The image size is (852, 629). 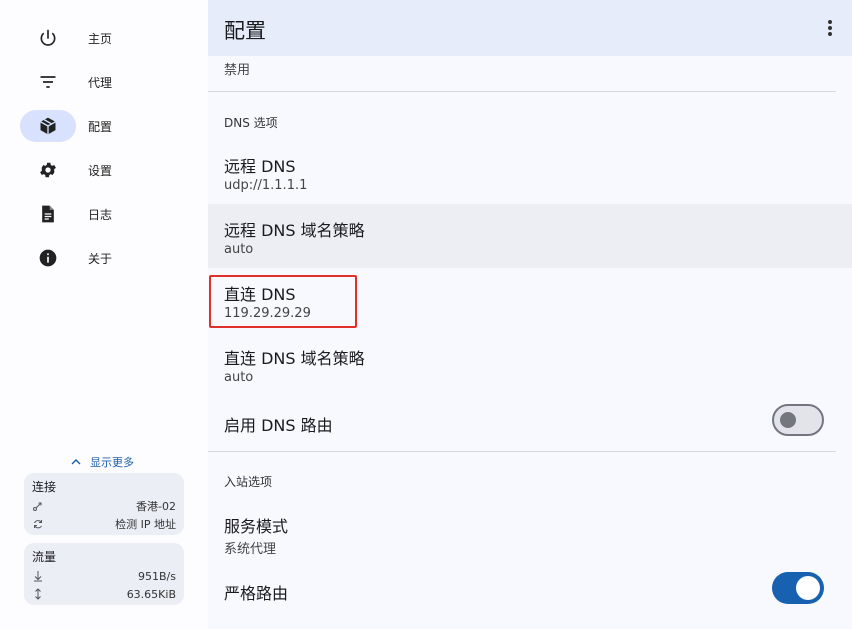 I want to click on filter-list-icon, so click(x=48, y=82).